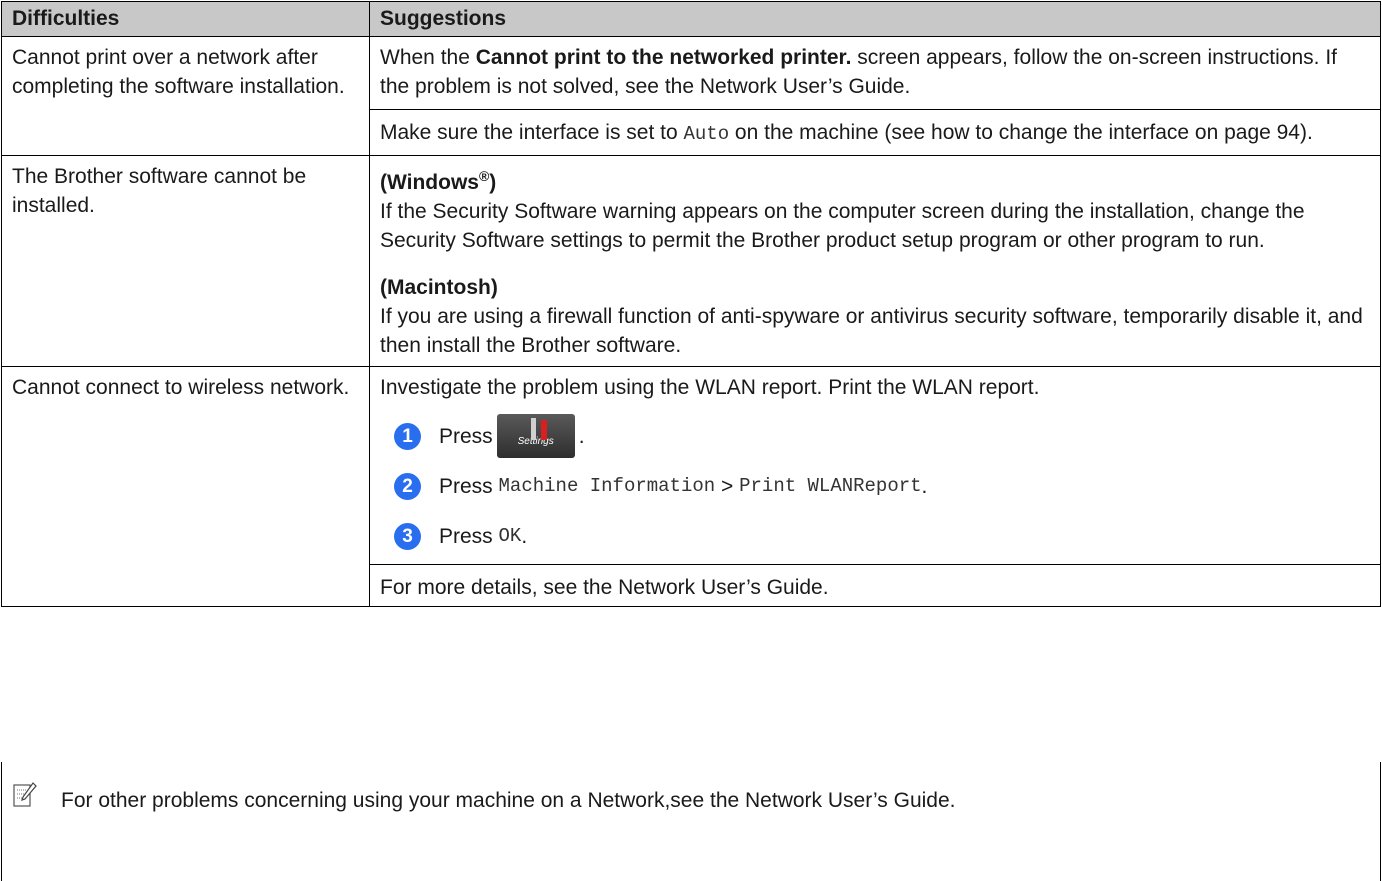  What do you see at coordinates (706, 134) in the screenshot?
I see `interface-value: Auto` at bounding box center [706, 134].